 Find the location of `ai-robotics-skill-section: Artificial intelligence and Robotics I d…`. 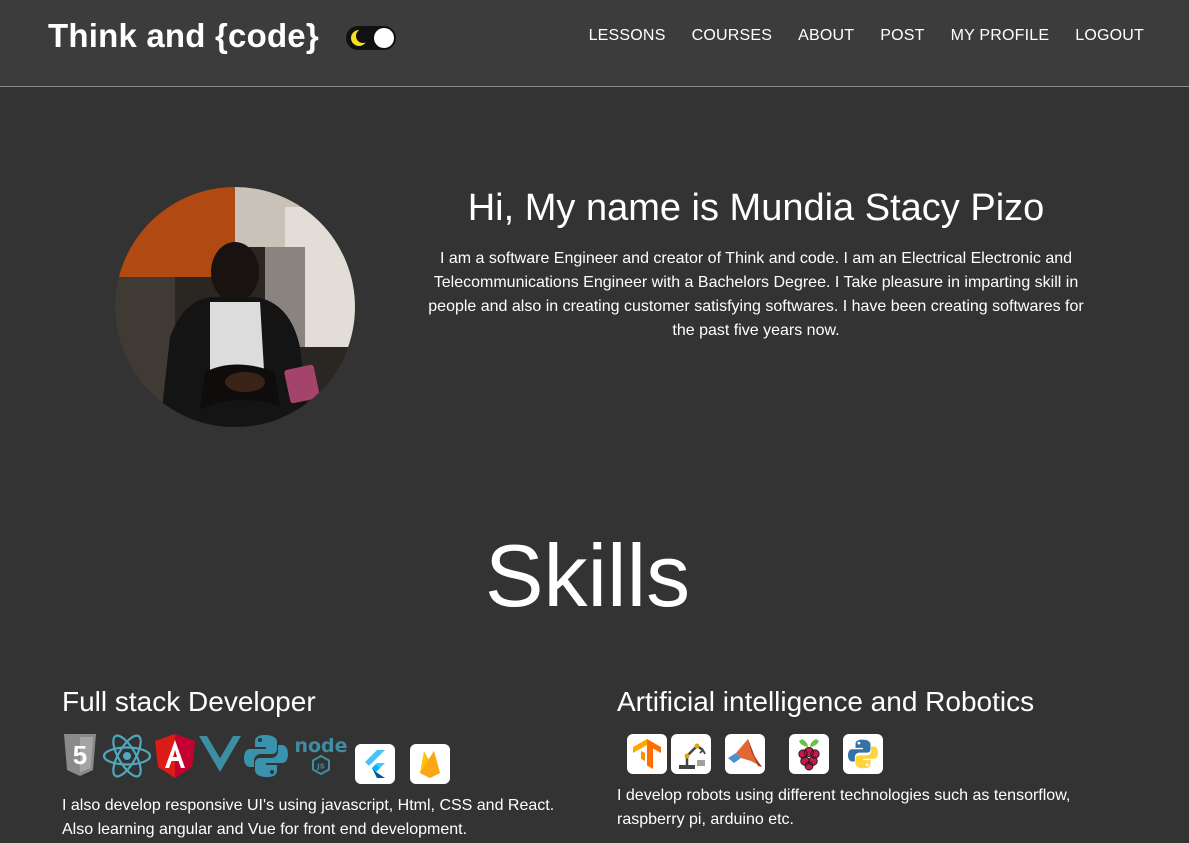

ai-robotics-skill-section: Artificial intelligence and Robotics I d… is located at coordinates (877, 759).